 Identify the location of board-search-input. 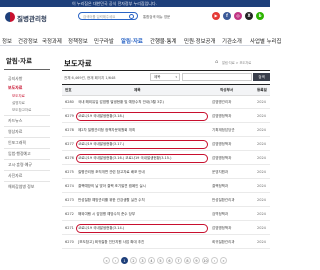
(217, 77).